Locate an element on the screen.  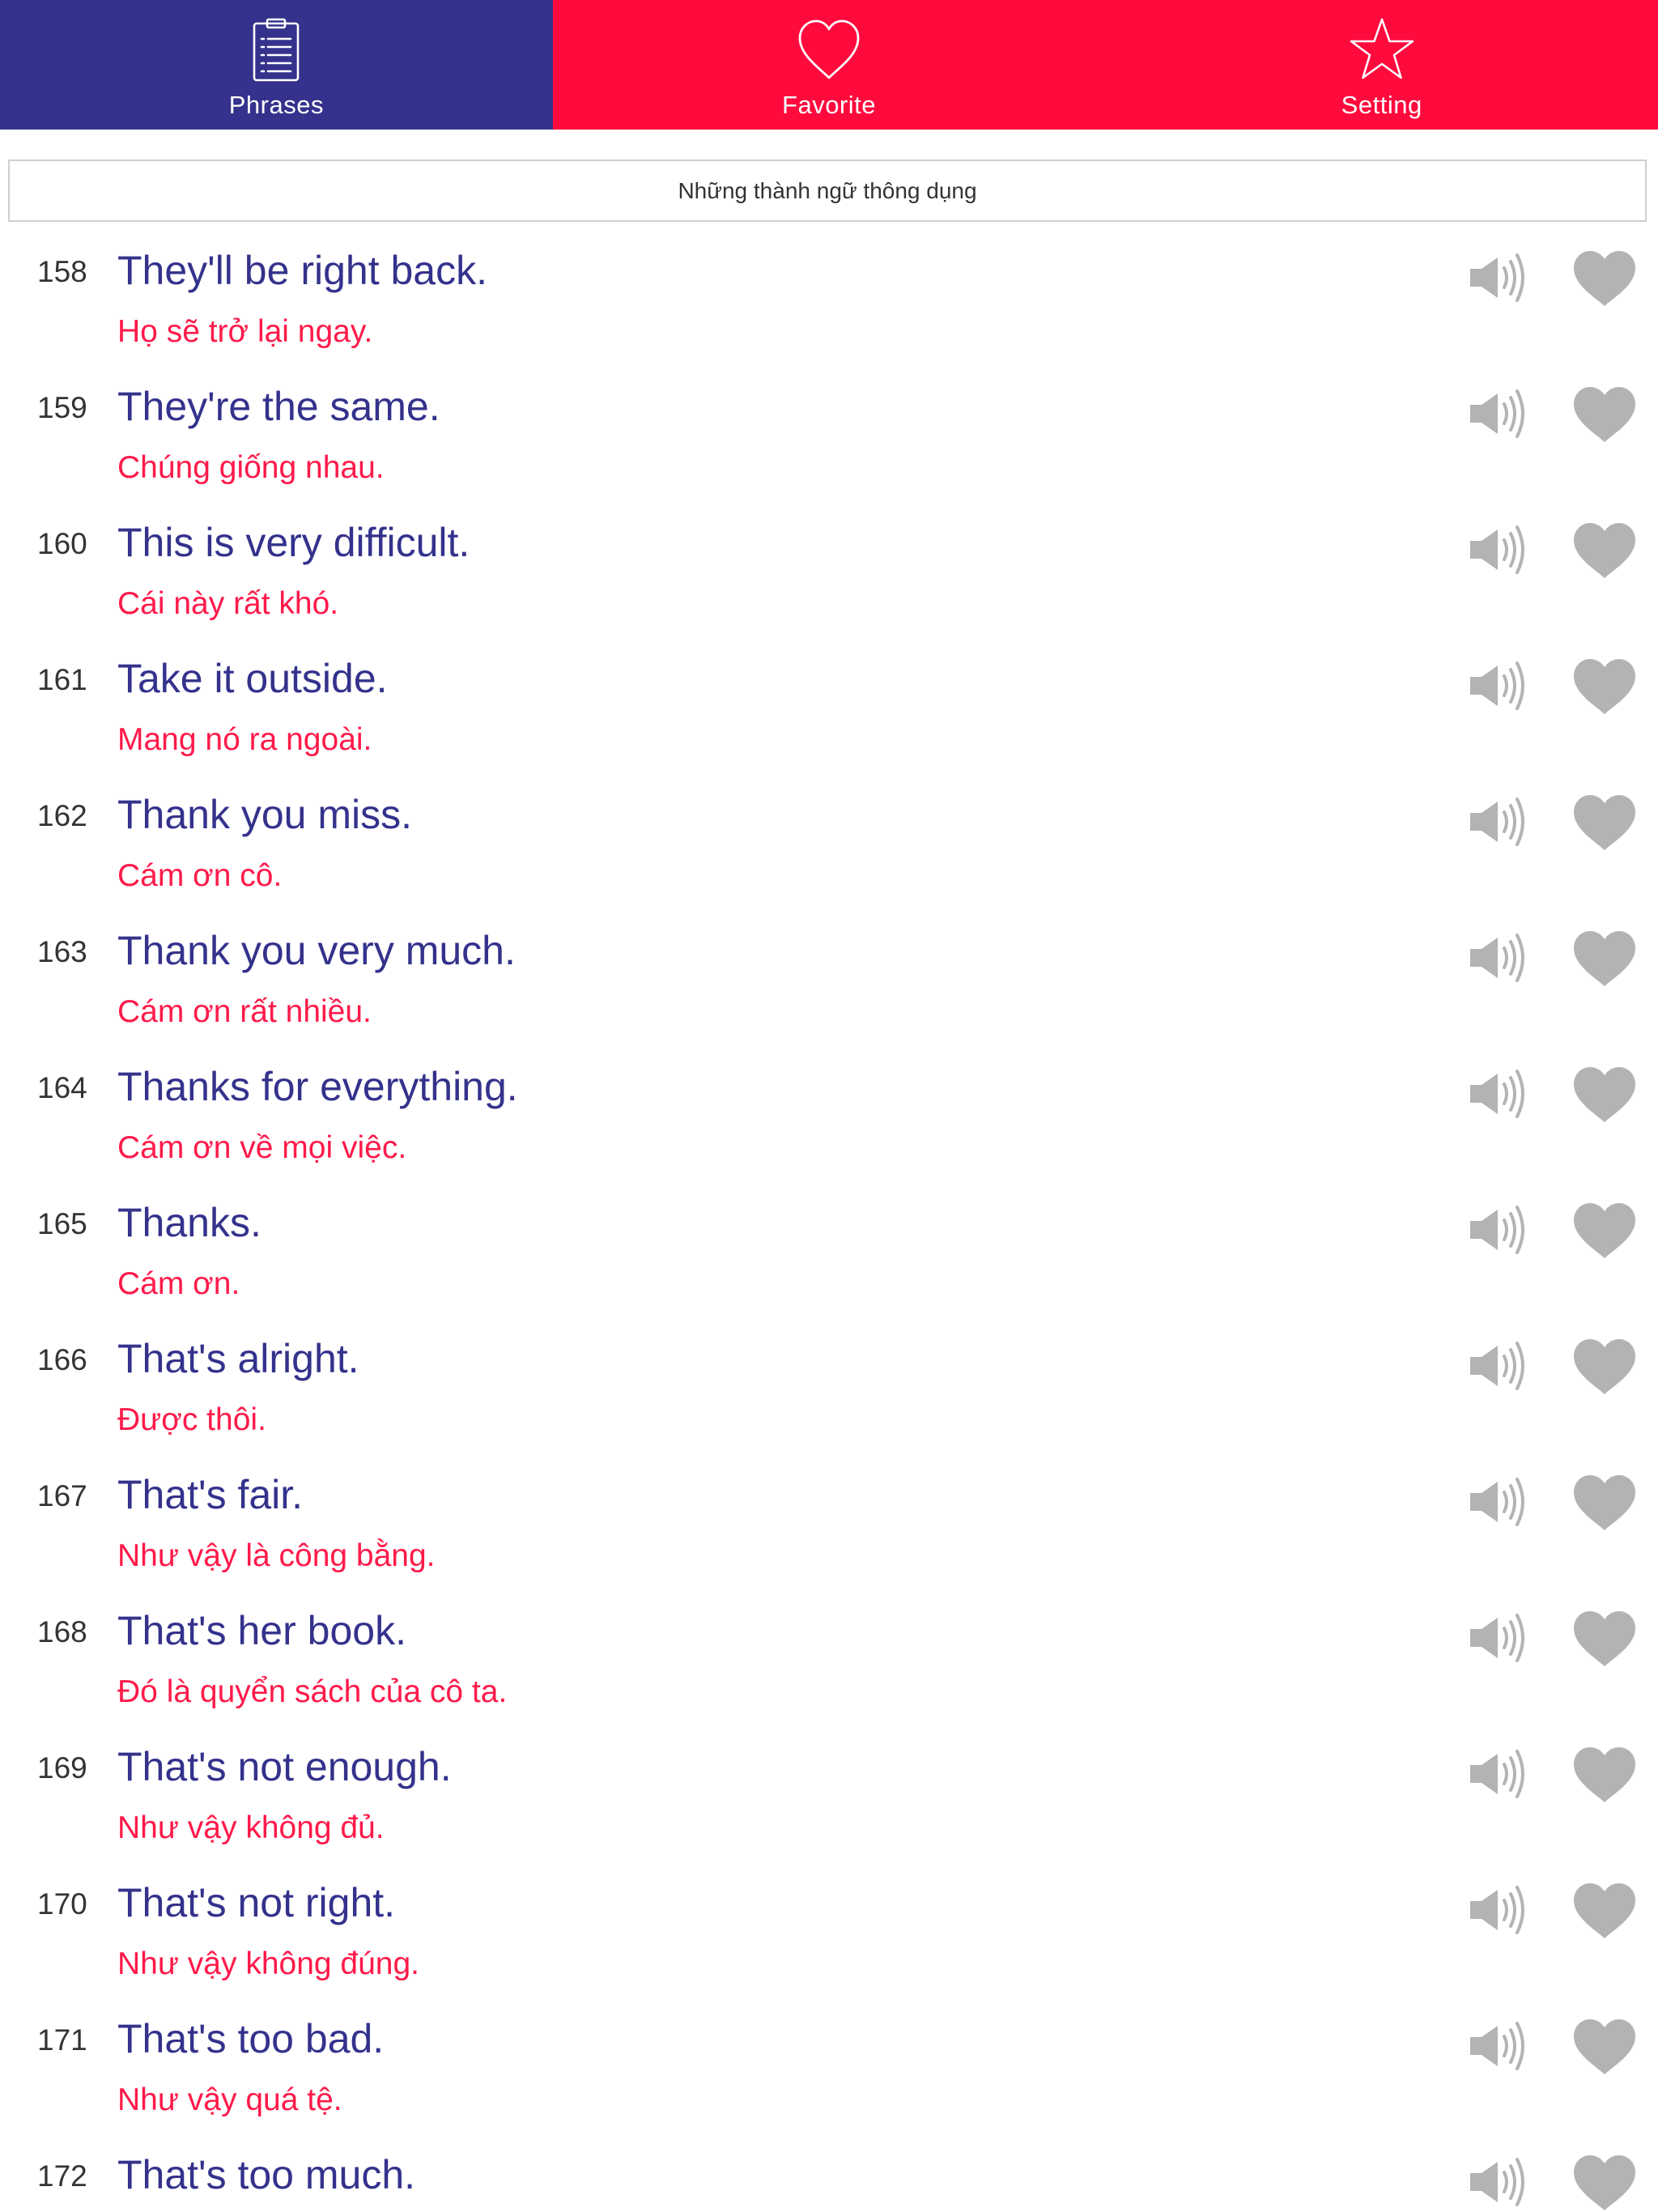
phrase-number: 167 is located at coordinates (62, 1496).